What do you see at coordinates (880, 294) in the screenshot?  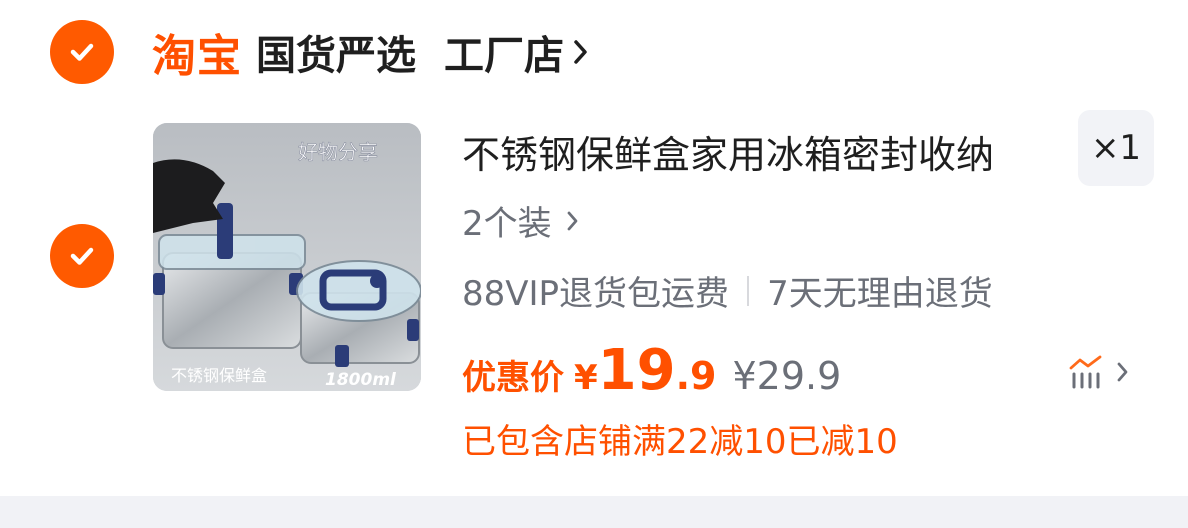 I see `service-tag-7day-return: 7天无理由退货` at bounding box center [880, 294].